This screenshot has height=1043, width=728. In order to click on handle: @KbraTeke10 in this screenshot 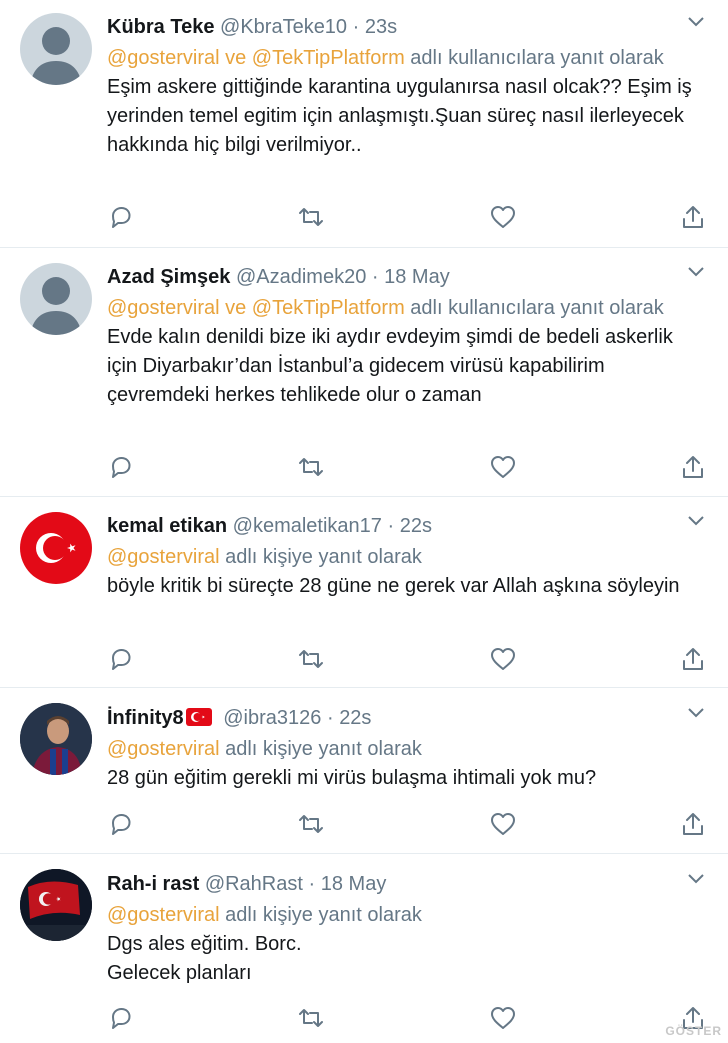, I will do `click(283, 27)`.